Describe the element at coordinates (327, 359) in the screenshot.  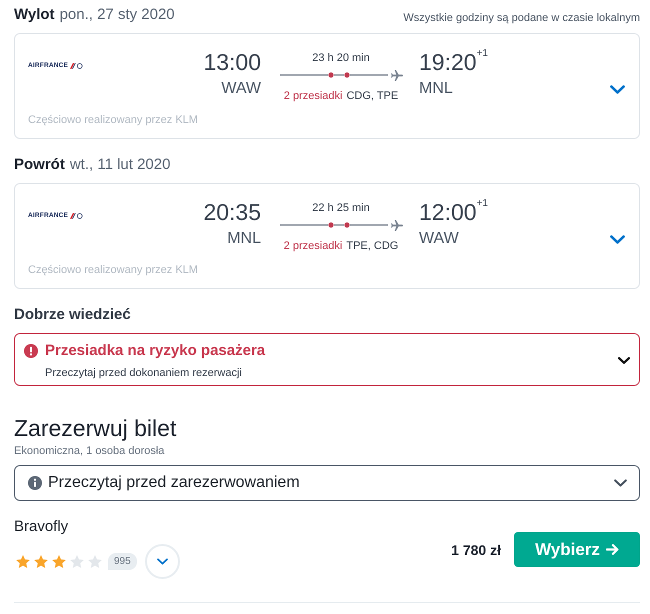
I see `warning-panel: Przesiadka na ryzyko pasażera Przeczytaj przed dokonaniem rezerwacji` at that location.